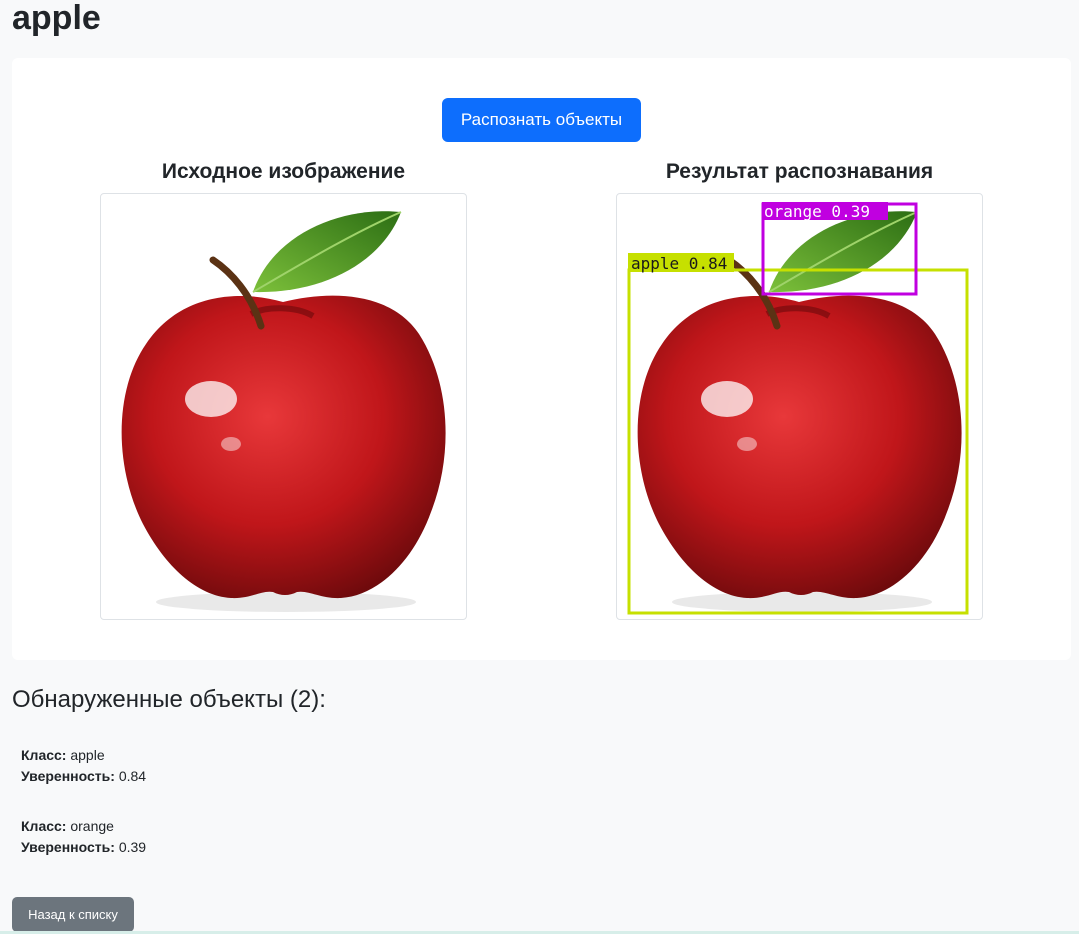 The image size is (1079, 934). Describe the element at coordinates (132, 776) in the screenshot. I see `confidence-value: 0.84` at that location.